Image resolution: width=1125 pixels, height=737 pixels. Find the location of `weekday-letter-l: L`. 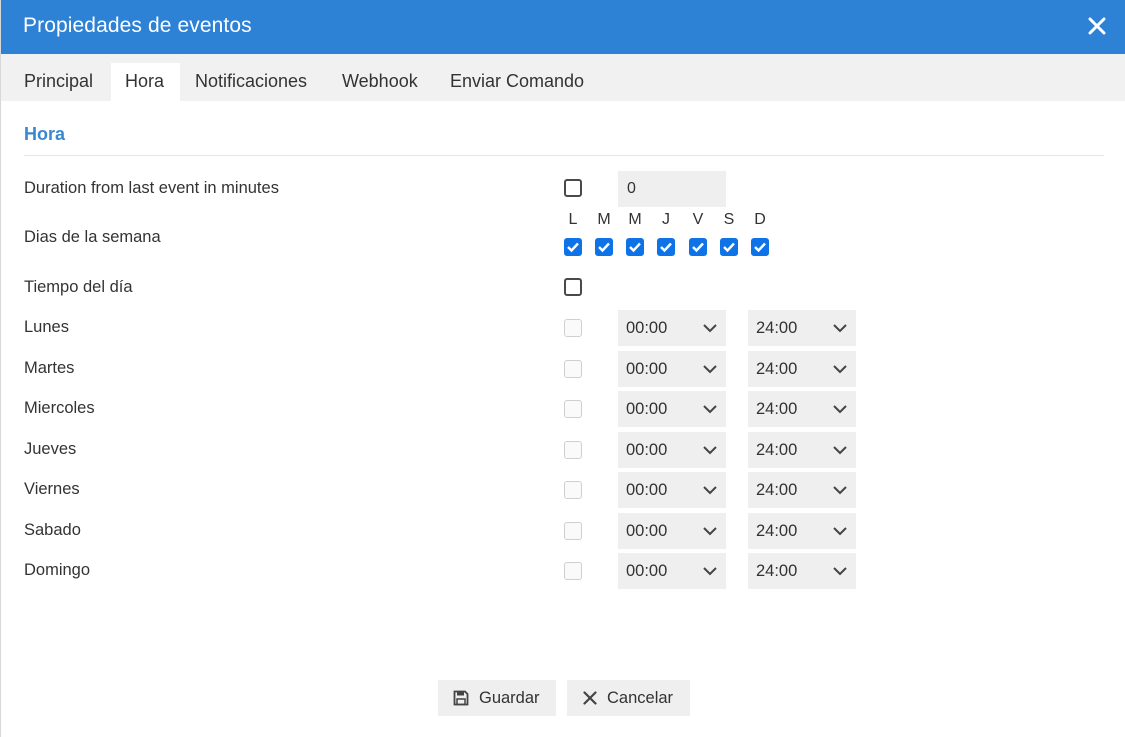

weekday-letter-l: L is located at coordinates (573, 219).